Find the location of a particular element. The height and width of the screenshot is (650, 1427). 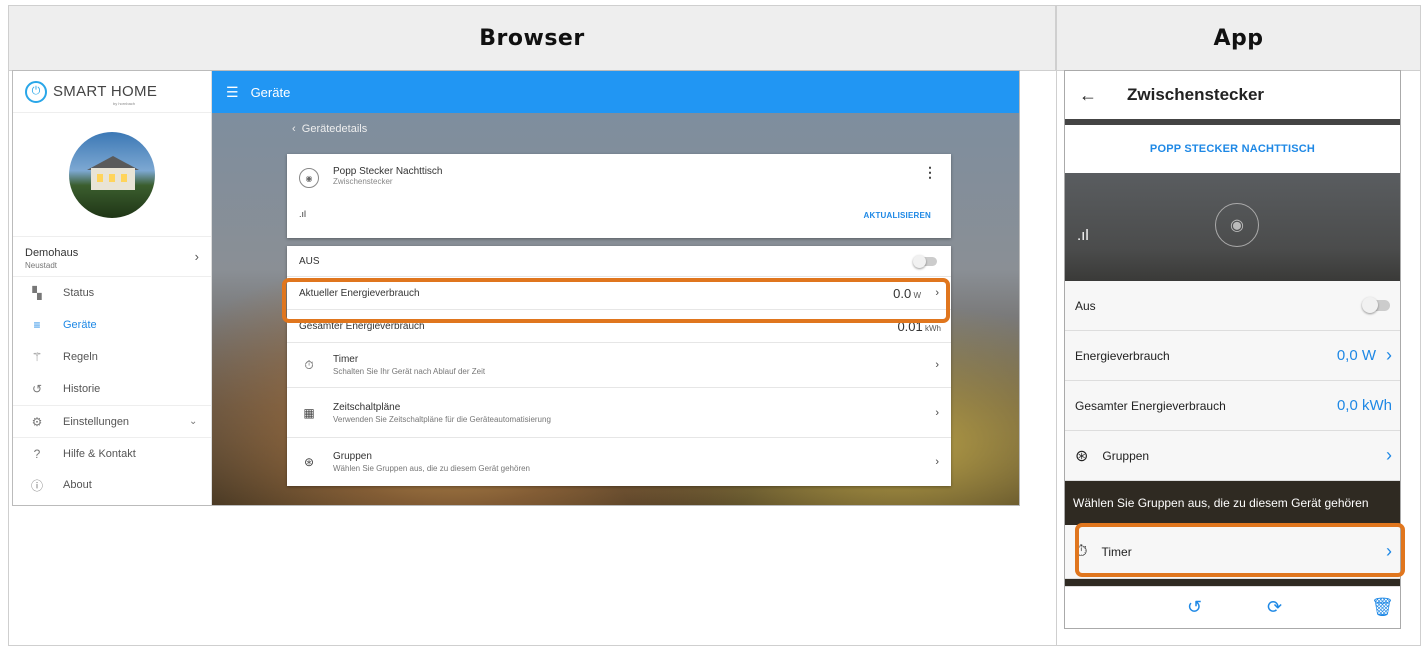

switch-row: AUS is located at coordinates (619, 261).